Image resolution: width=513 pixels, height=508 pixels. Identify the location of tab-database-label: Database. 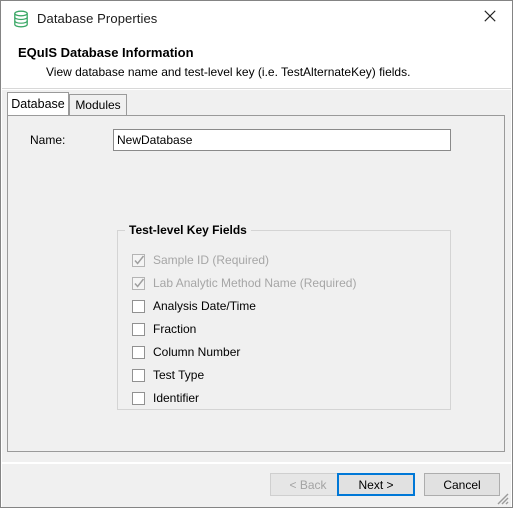
(38, 104).